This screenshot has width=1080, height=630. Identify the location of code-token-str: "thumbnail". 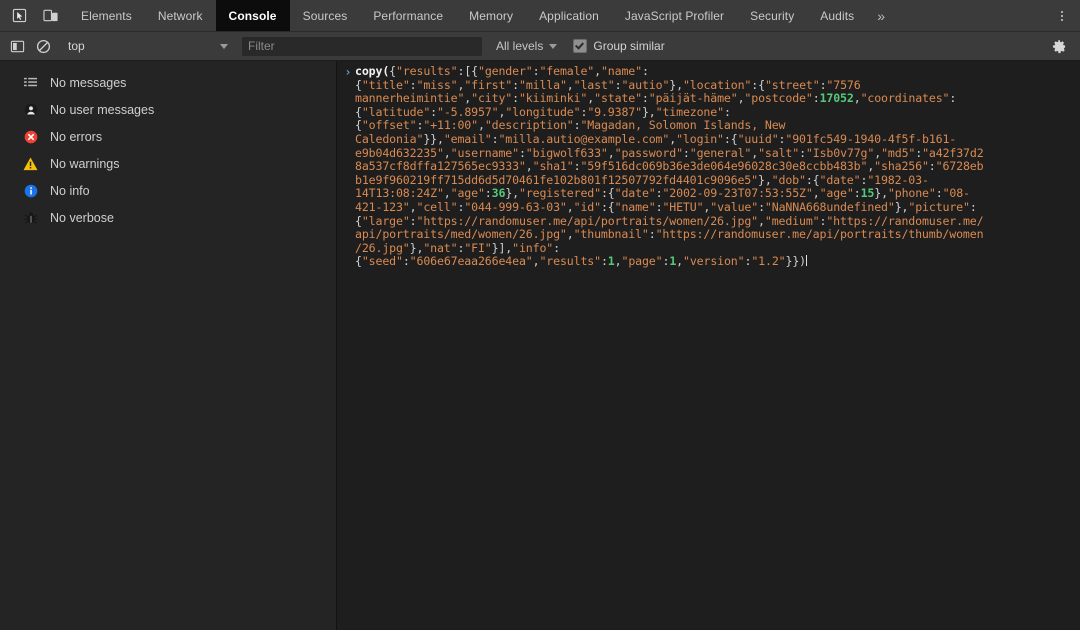
(611, 234).